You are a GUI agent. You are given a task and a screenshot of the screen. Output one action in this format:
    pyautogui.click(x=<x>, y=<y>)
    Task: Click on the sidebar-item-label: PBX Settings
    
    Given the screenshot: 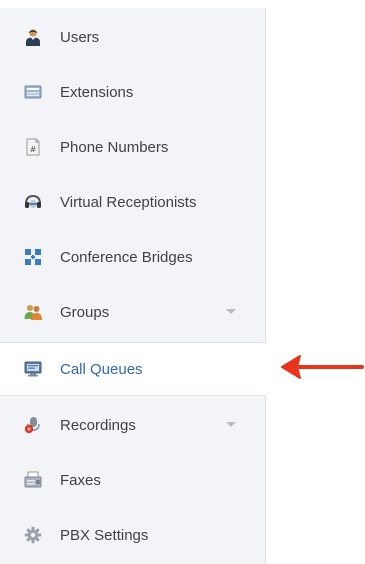 What is the action you would take?
    pyautogui.click(x=104, y=535)
    